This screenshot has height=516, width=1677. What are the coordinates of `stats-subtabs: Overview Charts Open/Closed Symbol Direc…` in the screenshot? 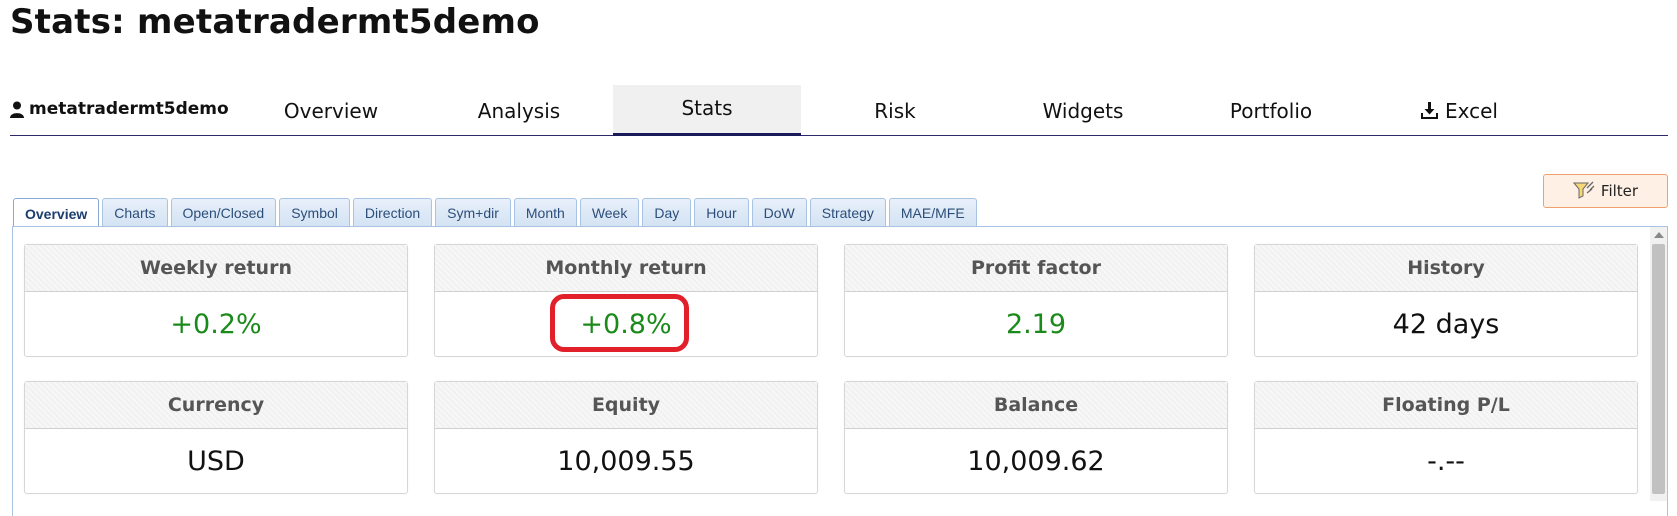 It's located at (496, 213).